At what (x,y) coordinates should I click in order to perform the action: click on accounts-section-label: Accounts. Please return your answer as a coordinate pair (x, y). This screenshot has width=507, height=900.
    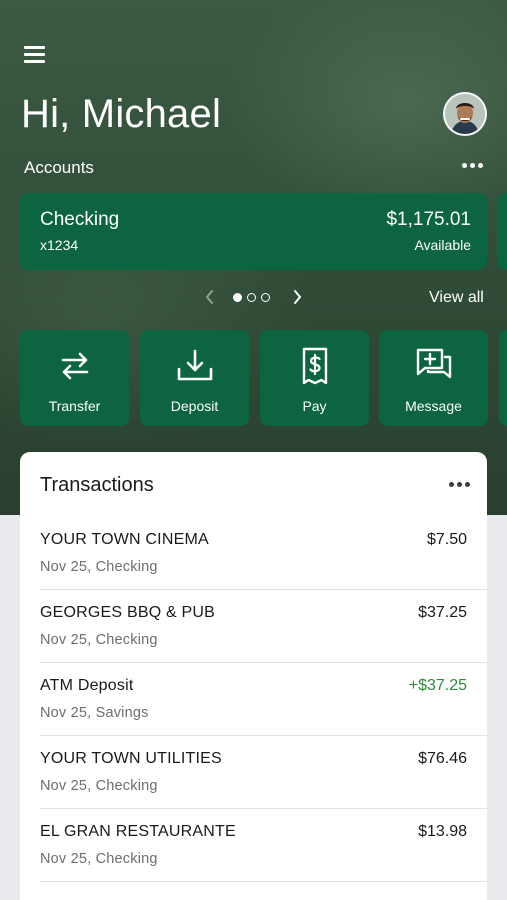
    Looking at the image, I should click on (59, 167).